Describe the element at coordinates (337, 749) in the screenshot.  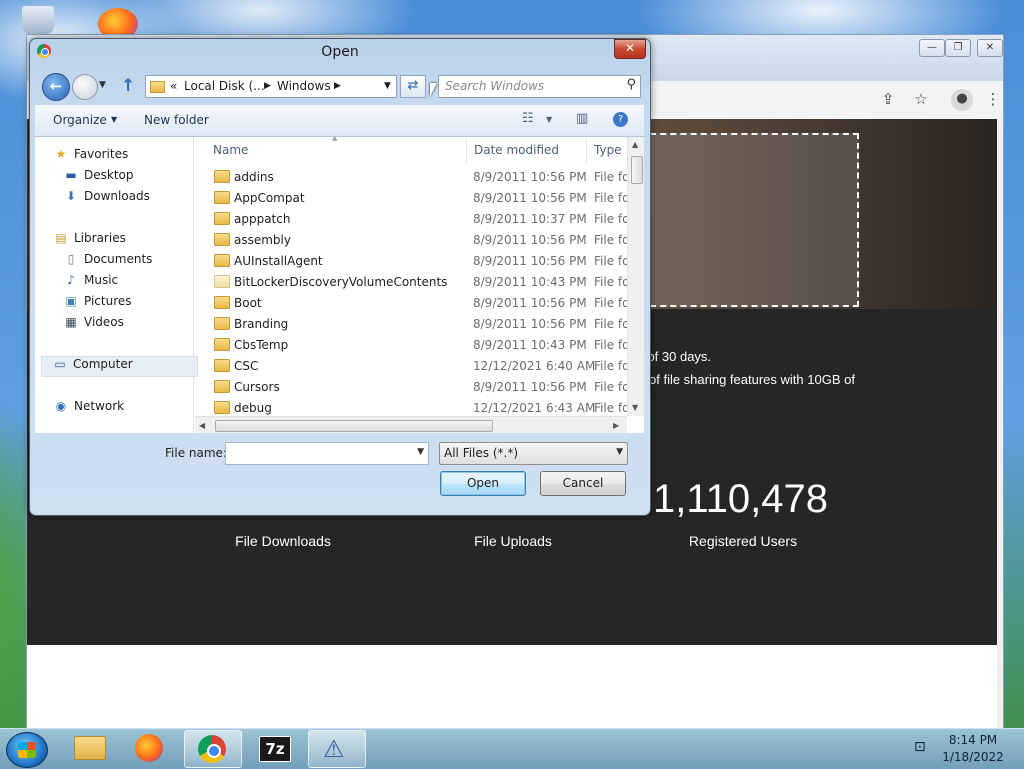
I see `taskbar-app-button: ⚠` at that location.